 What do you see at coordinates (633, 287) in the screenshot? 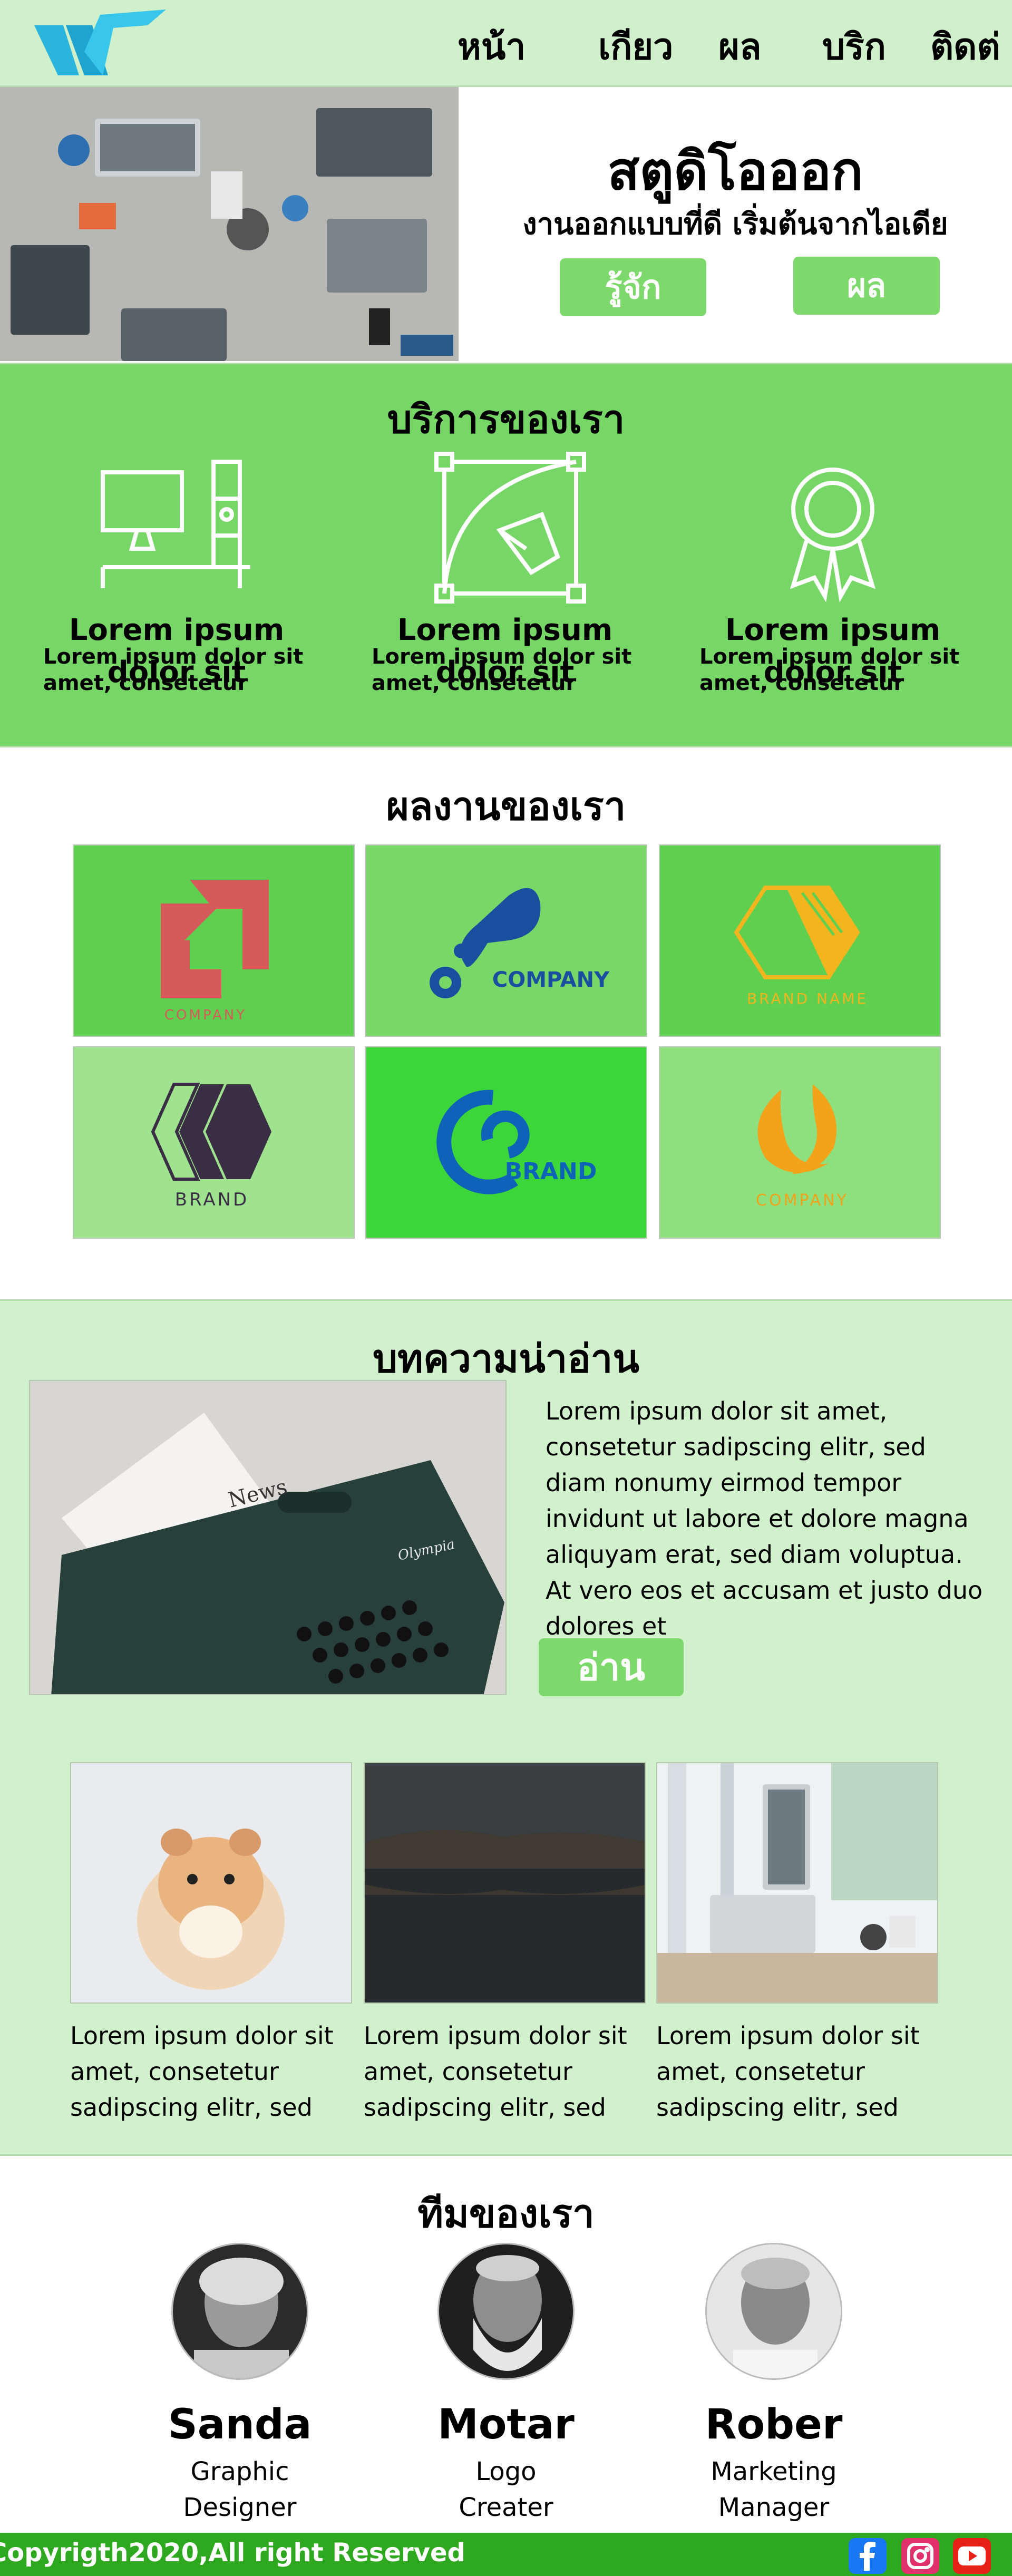
I see `about-button: รู้จัก` at bounding box center [633, 287].